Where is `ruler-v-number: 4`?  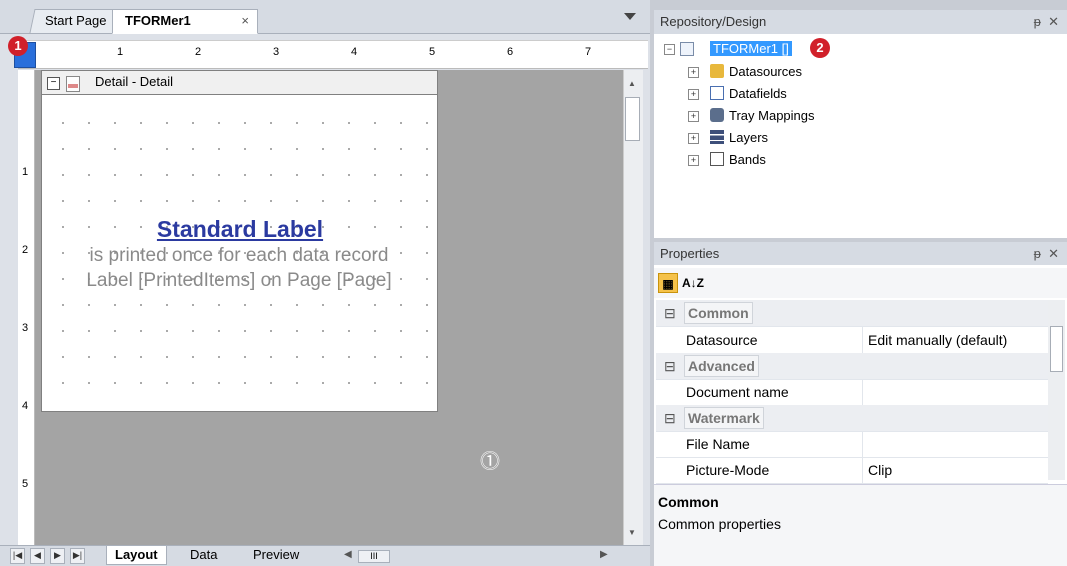
ruler-v-number: 4 is located at coordinates (25, 406).